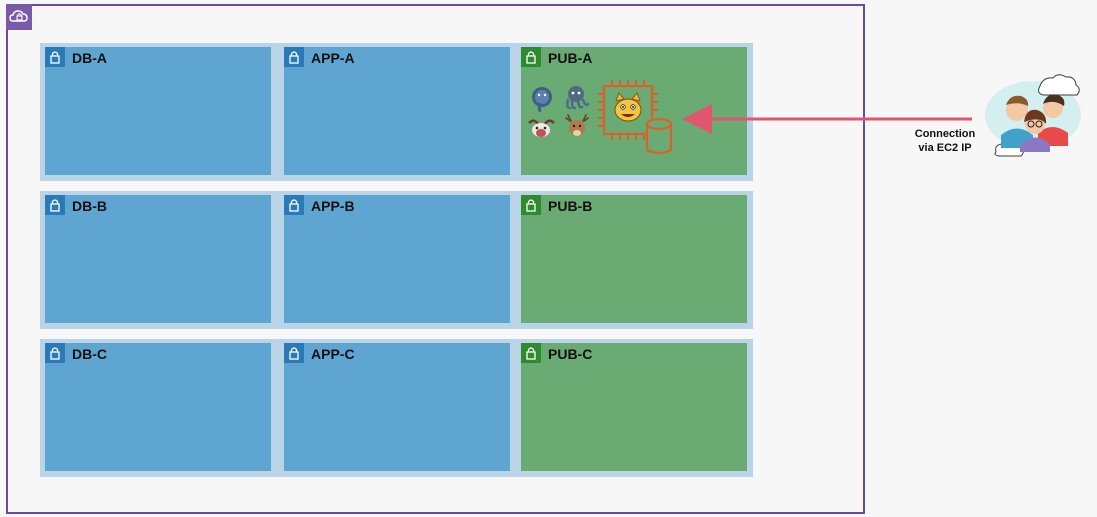 This screenshot has height=517, width=1097. Describe the element at coordinates (628, 107) in the screenshot. I see `cat-face-icon` at that location.